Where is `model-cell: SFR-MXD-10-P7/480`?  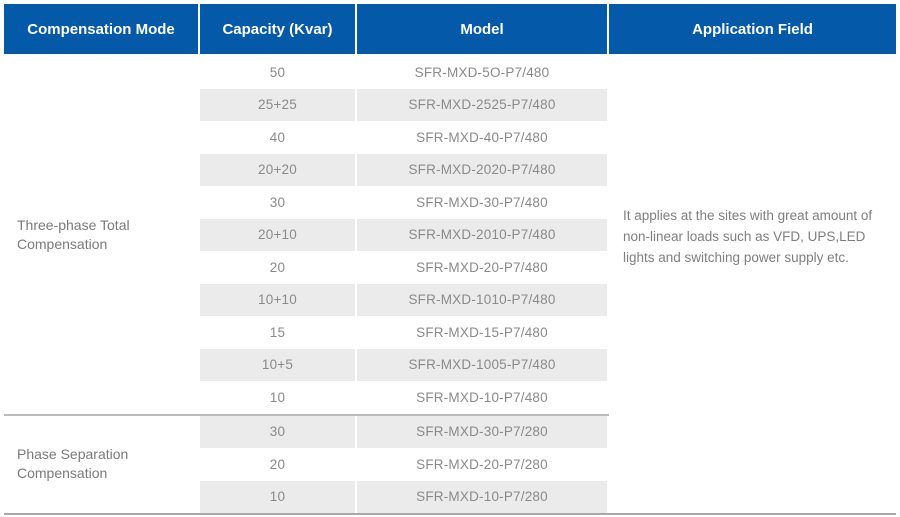
model-cell: SFR-MXD-10-P7/480 is located at coordinates (482, 397).